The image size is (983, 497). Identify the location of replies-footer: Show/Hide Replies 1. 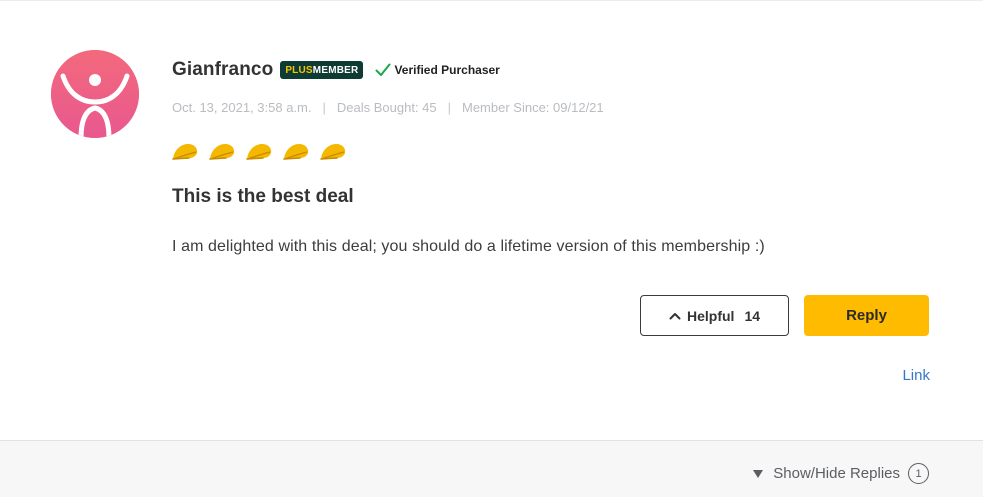
(491, 468).